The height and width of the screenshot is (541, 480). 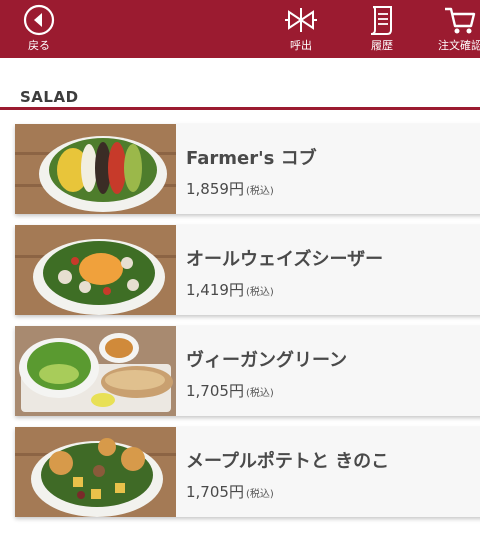 What do you see at coordinates (288, 461) in the screenshot?
I see `item-name: メープルポテトと きのこ` at bounding box center [288, 461].